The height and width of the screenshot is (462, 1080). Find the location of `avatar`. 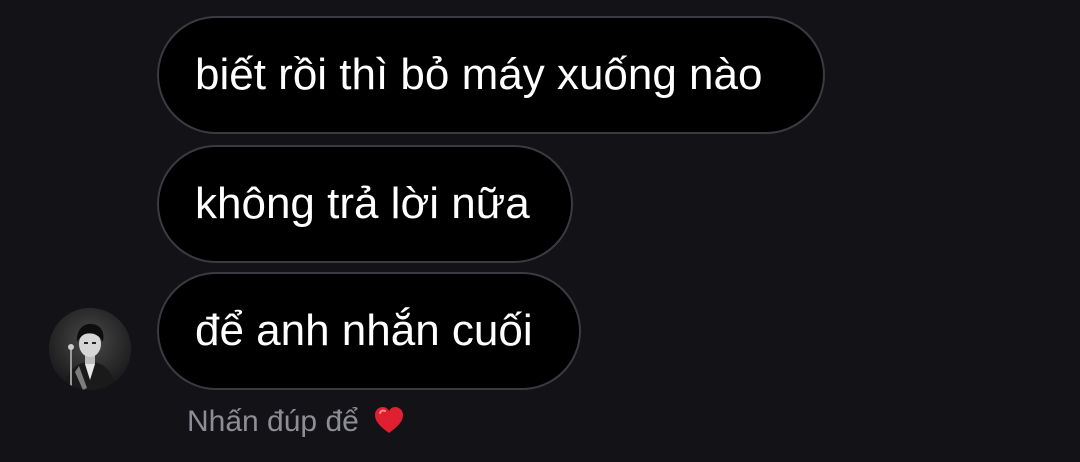

avatar is located at coordinates (90, 349).